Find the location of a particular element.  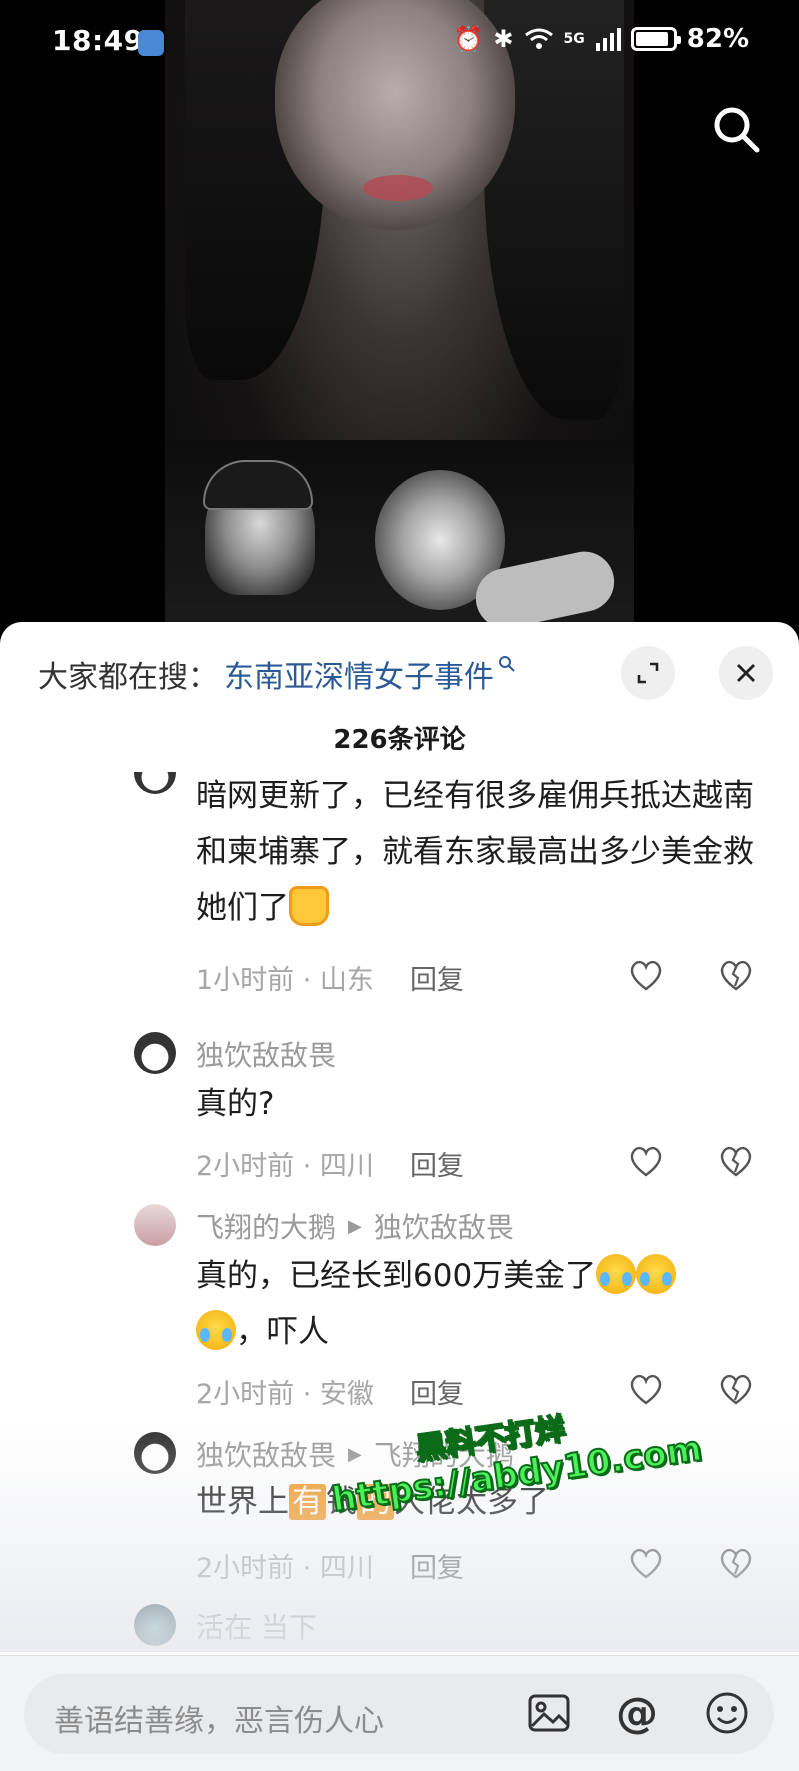

reply-to-username: 独饮敌敌畏 is located at coordinates (443, 1227).